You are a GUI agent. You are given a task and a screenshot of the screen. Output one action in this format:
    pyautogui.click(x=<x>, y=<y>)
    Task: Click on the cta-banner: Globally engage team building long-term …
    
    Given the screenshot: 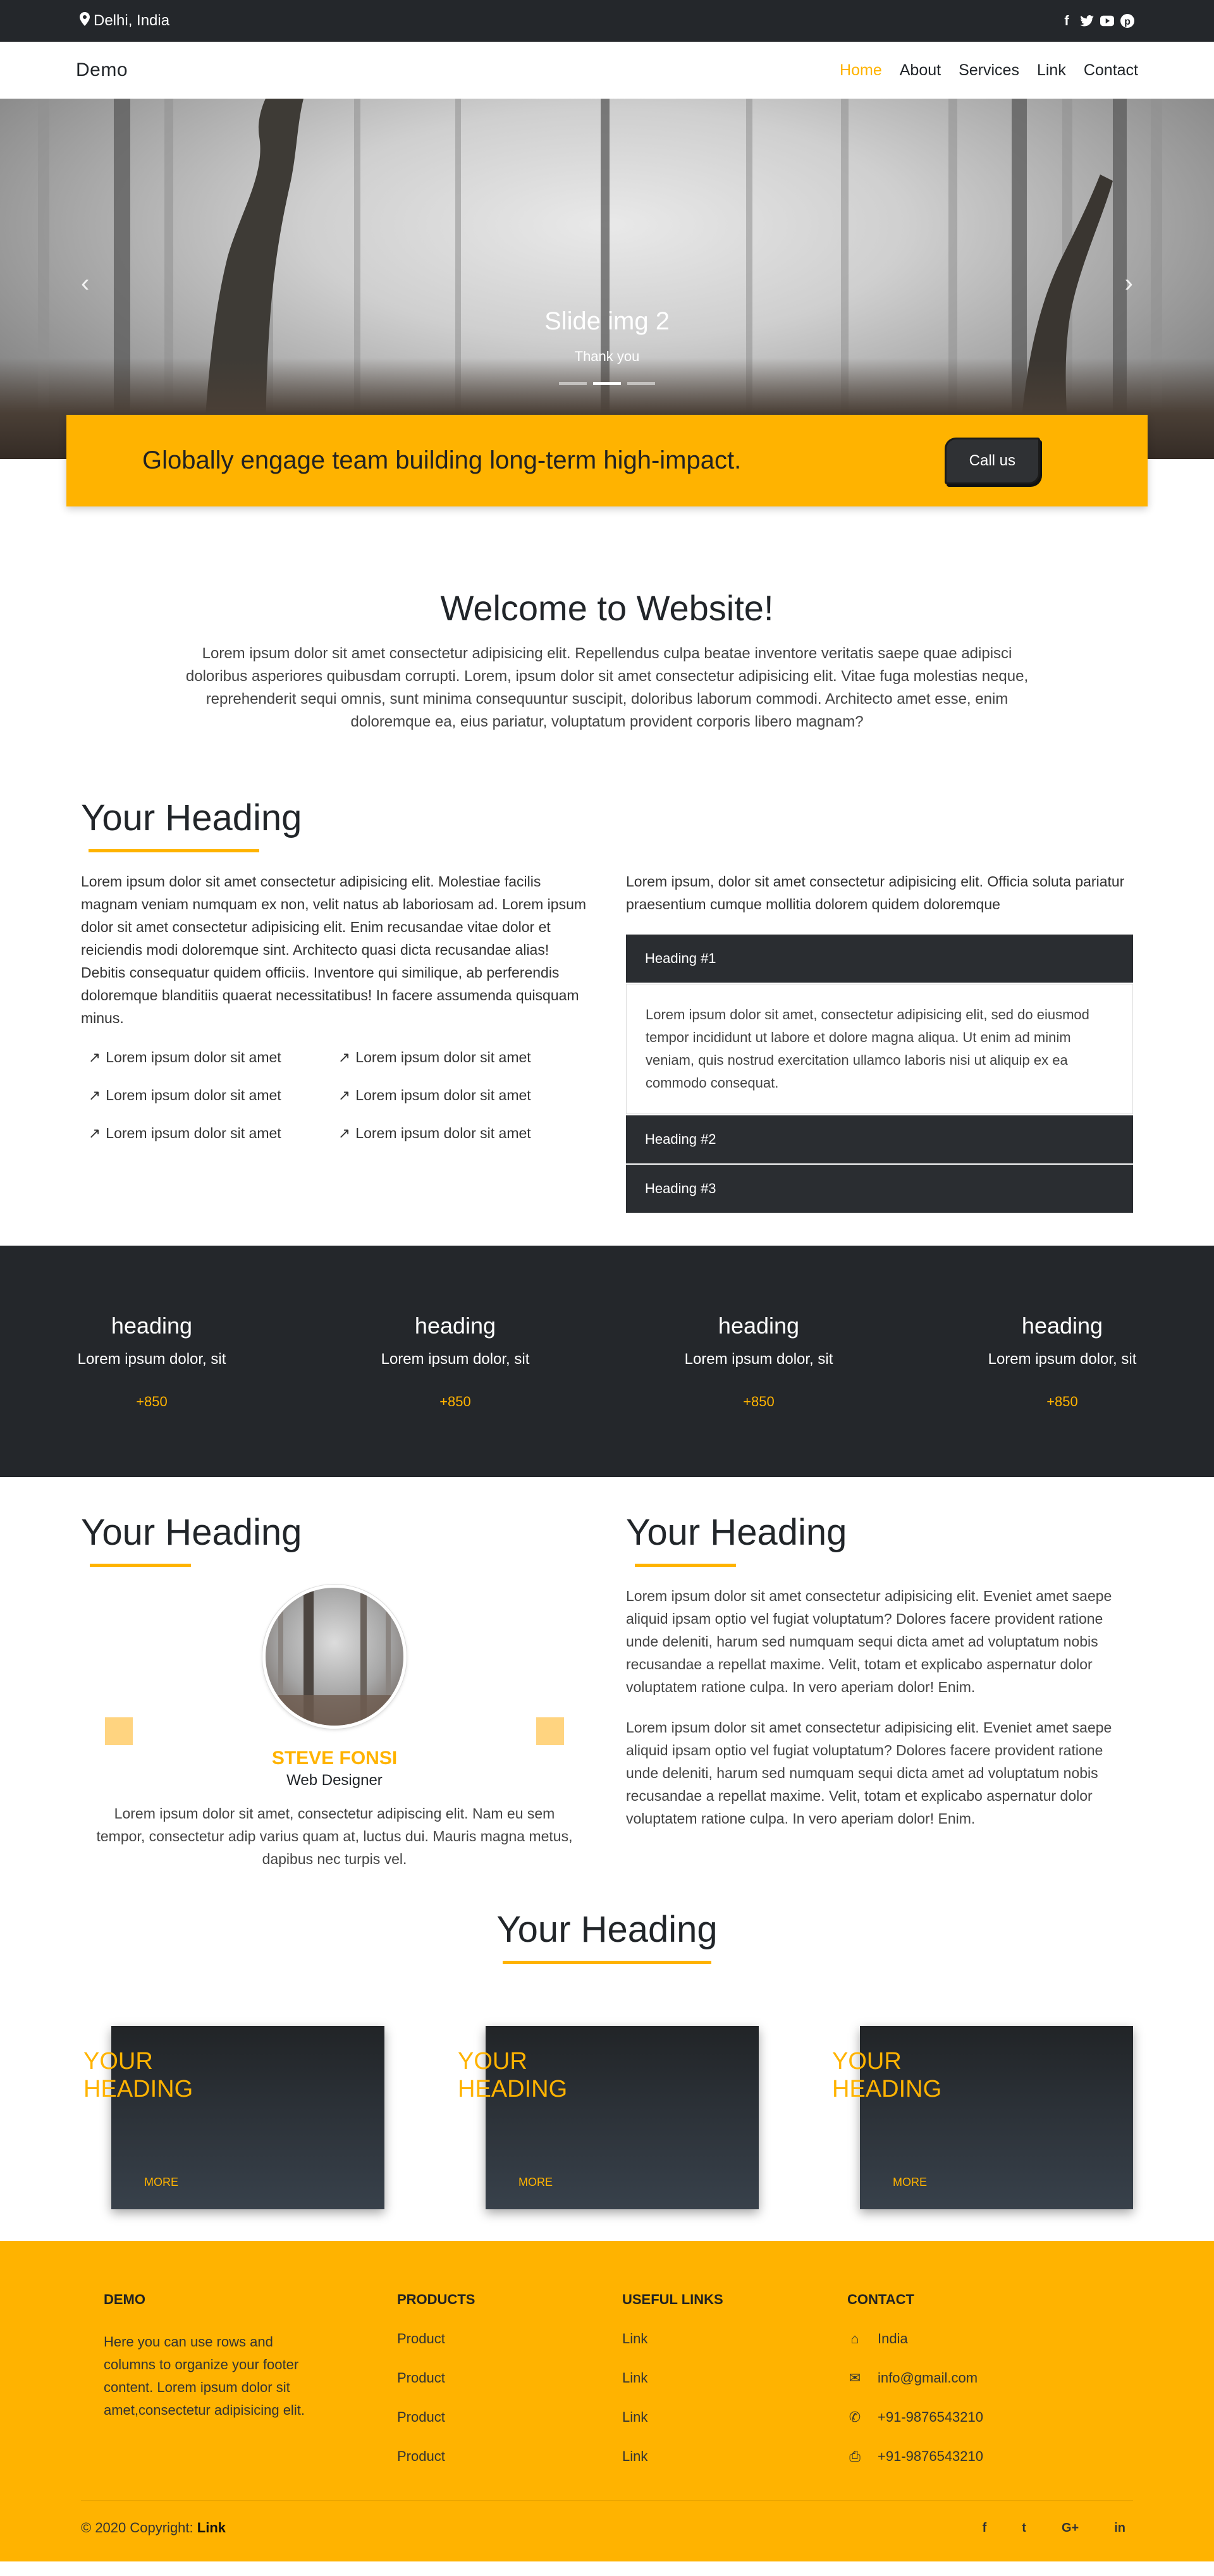 What is the action you would take?
    pyautogui.click(x=607, y=460)
    